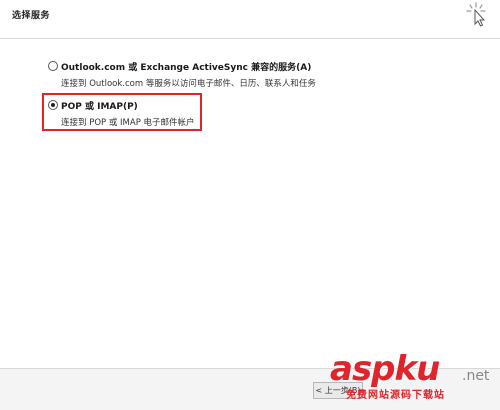  What do you see at coordinates (395, 395) in the screenshot?
I see `watermark-subtitle-text: 免费网站源码下载站` at bounding box center [395, 395].